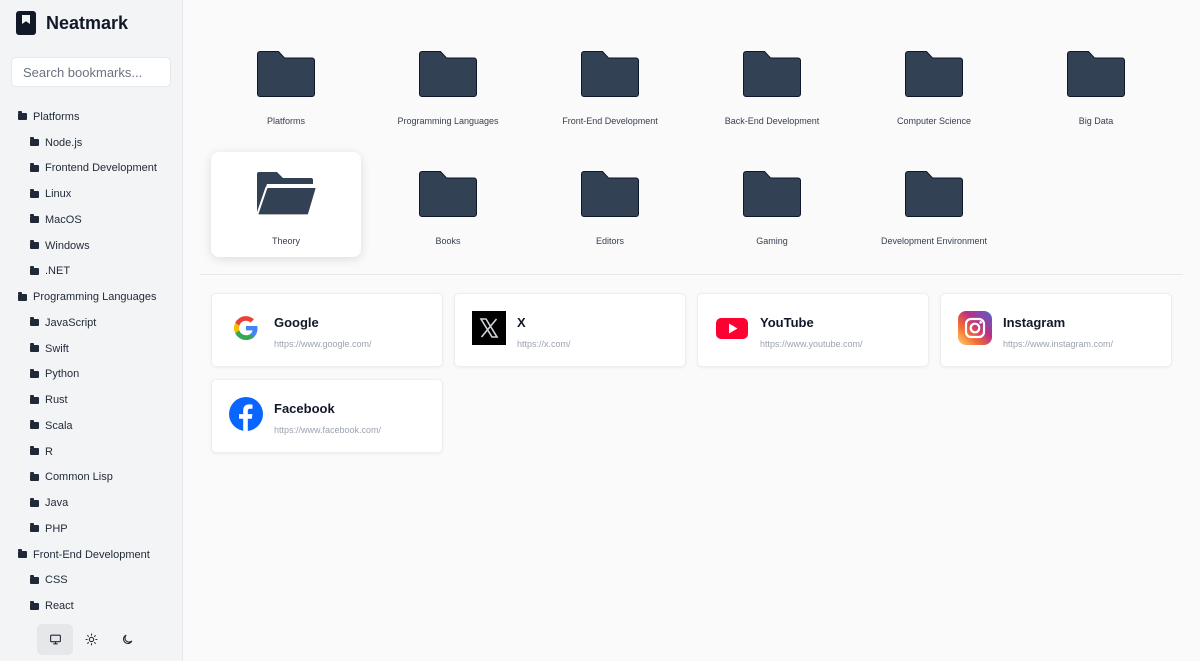 The image size is (1200, 661). Describe the element at coordinates (1034, 322) in the screenshot. I see `bookmark-title: Instagram` at that location.